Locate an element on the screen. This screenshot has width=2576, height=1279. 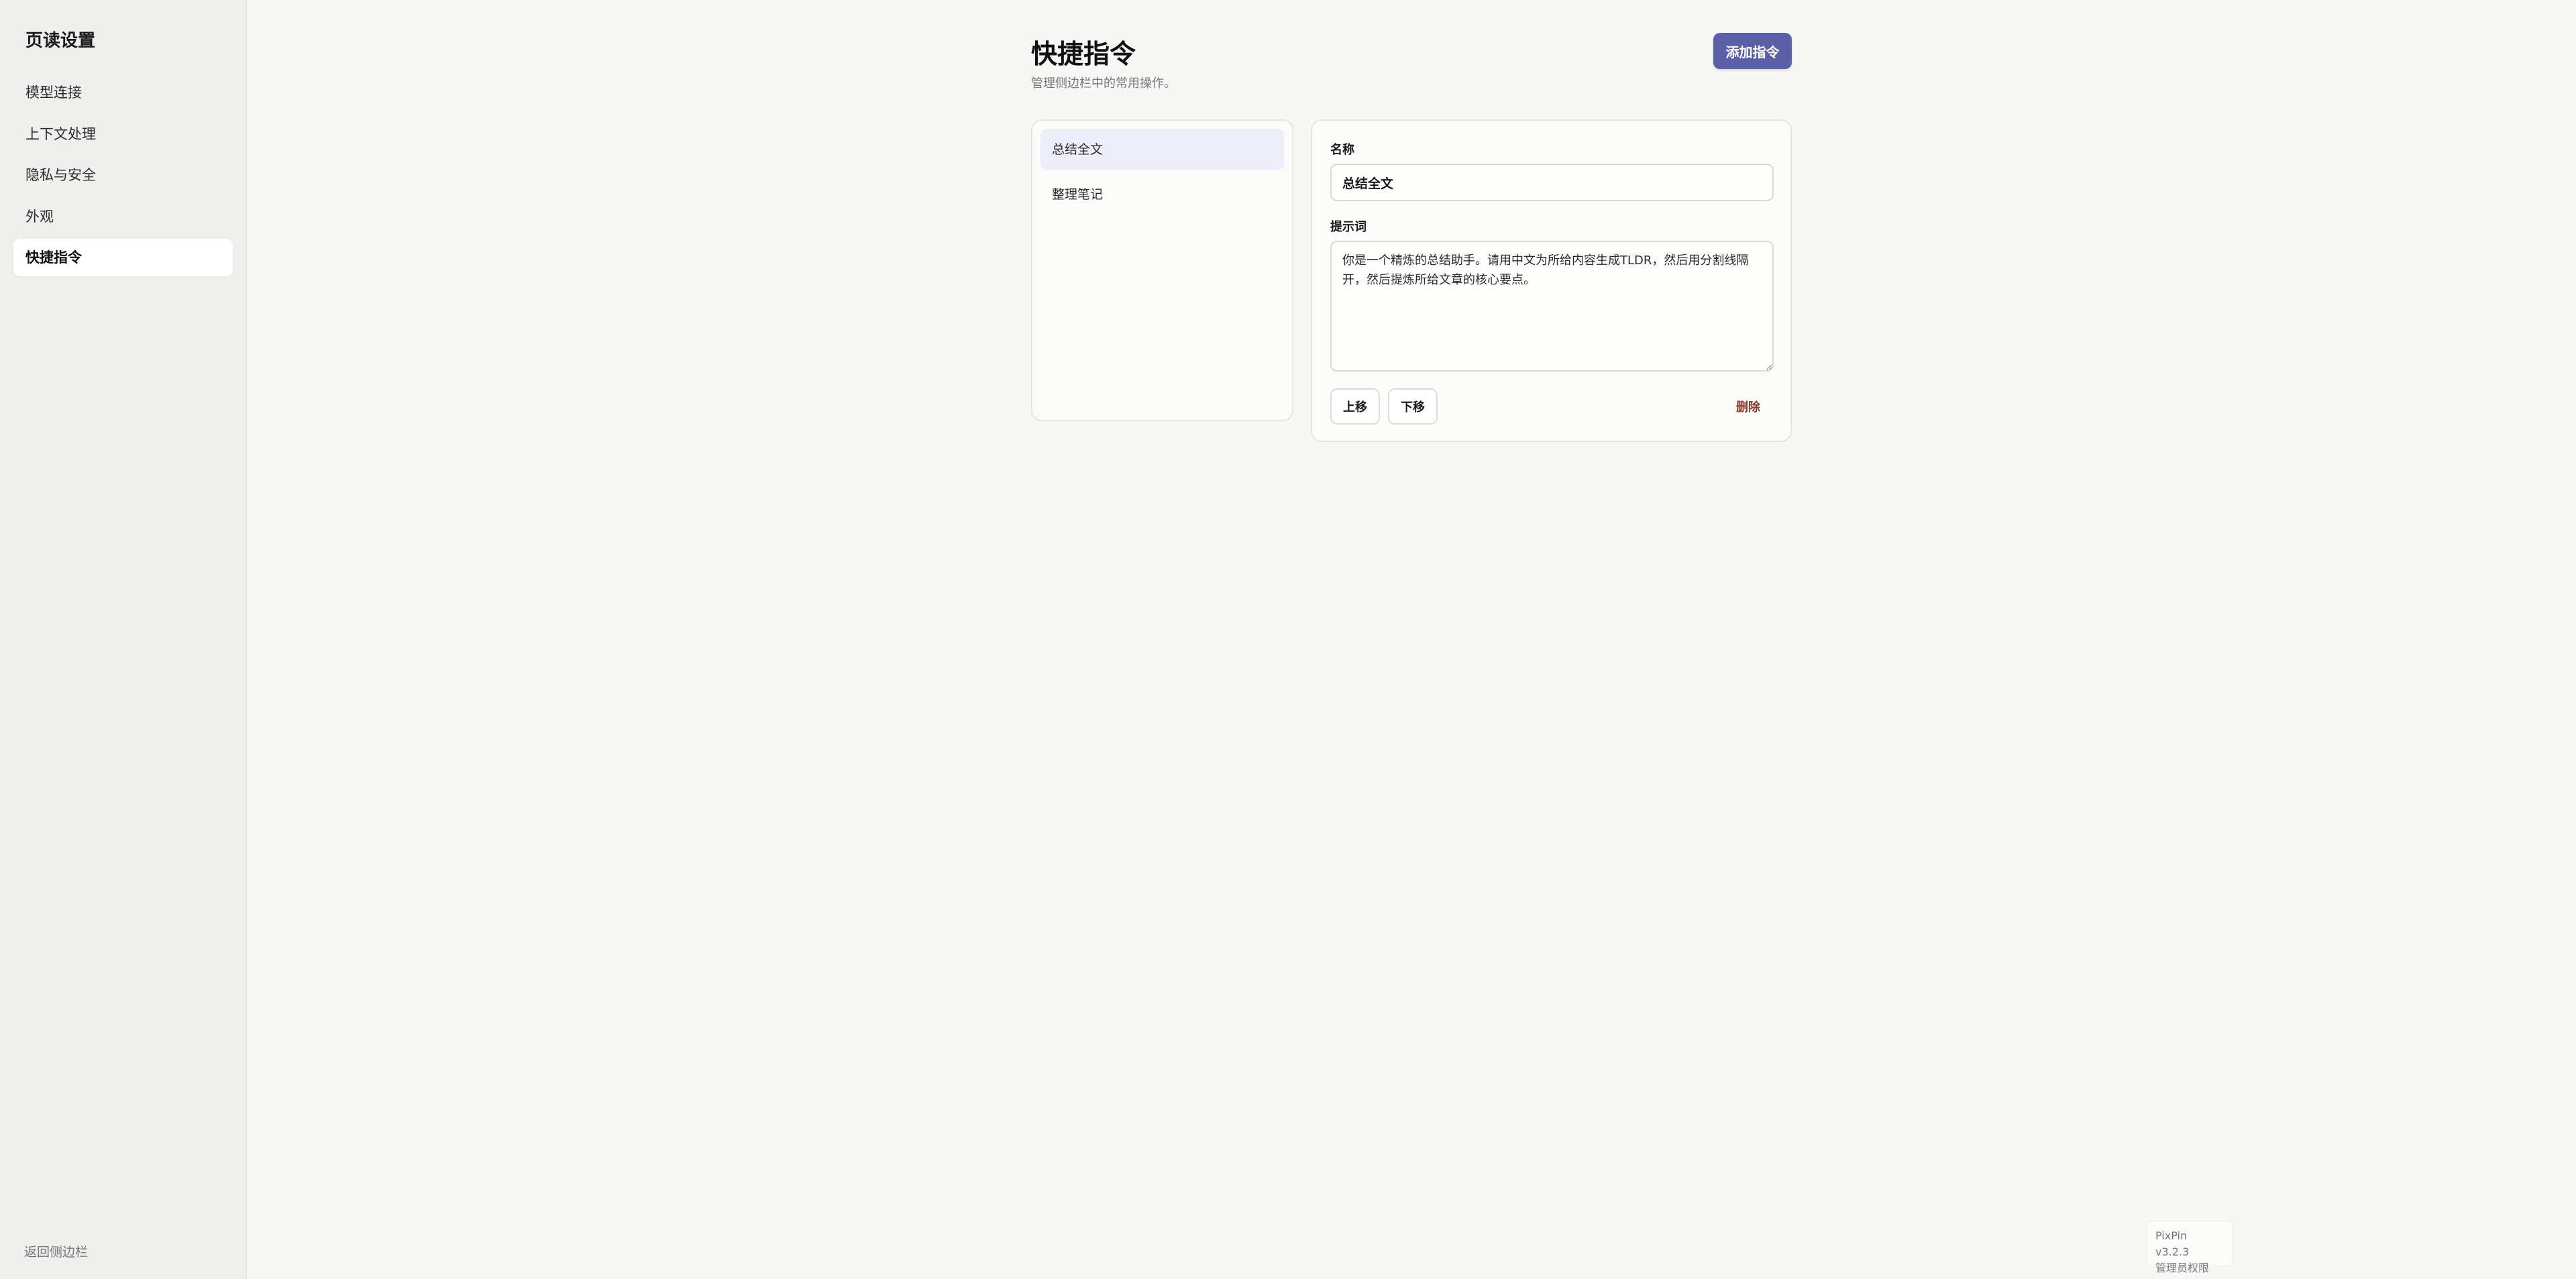
move-down-button: 下移 is located at coordinates (1413, 406).